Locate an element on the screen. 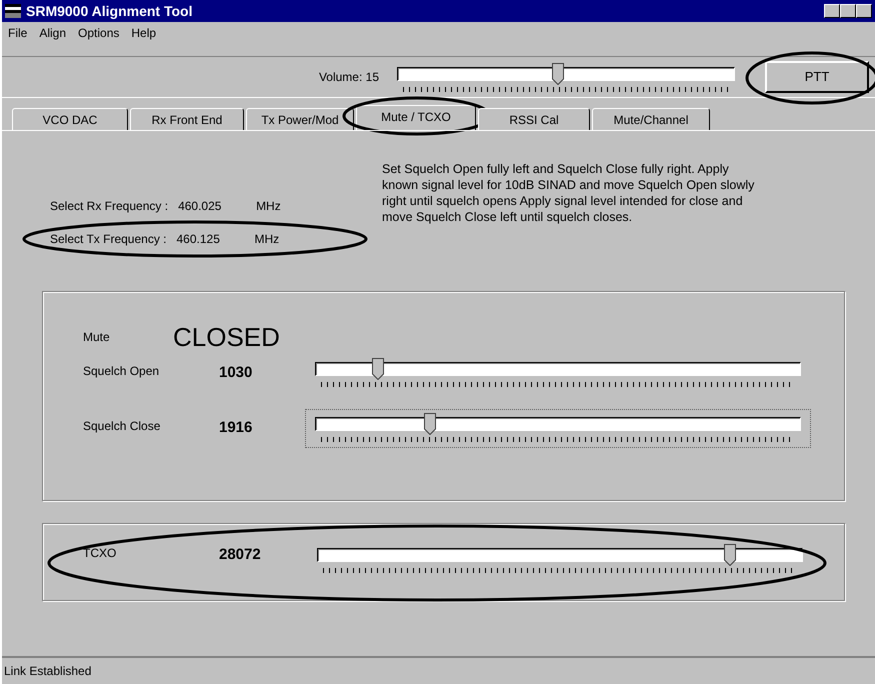 The image size is (875, 684). tab: RSSI Cal is located at coordinates (534, 119).